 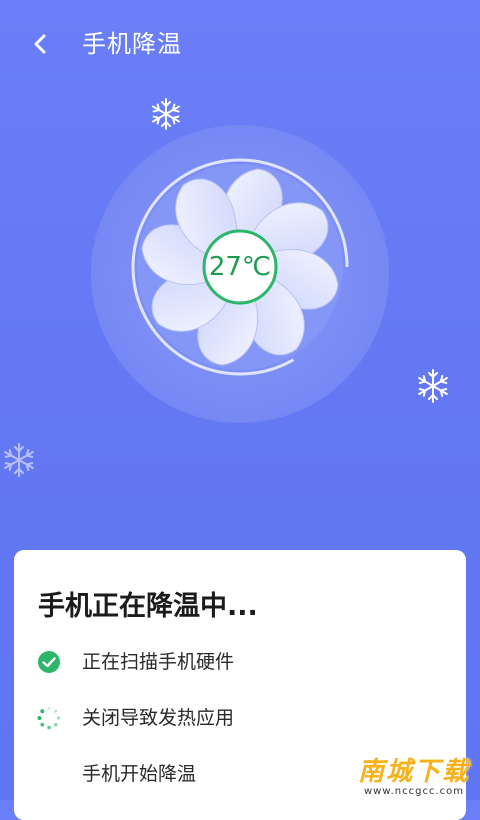 I want to click on pending-step-placeholder, so click(x=49, y=774).